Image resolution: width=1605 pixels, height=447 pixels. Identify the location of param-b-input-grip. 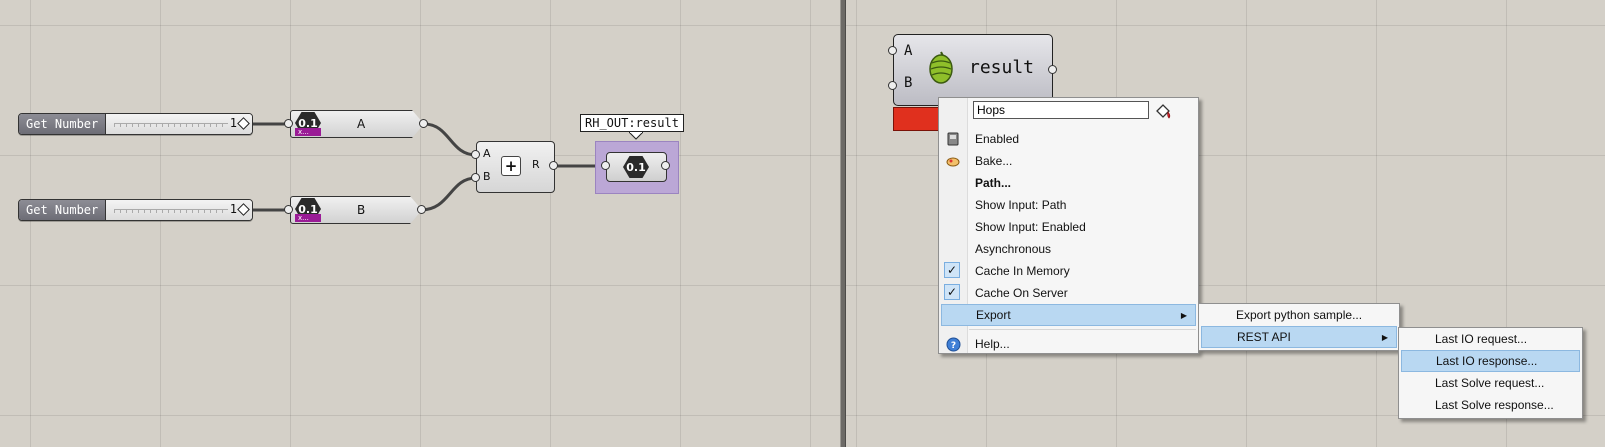
(288, 209).